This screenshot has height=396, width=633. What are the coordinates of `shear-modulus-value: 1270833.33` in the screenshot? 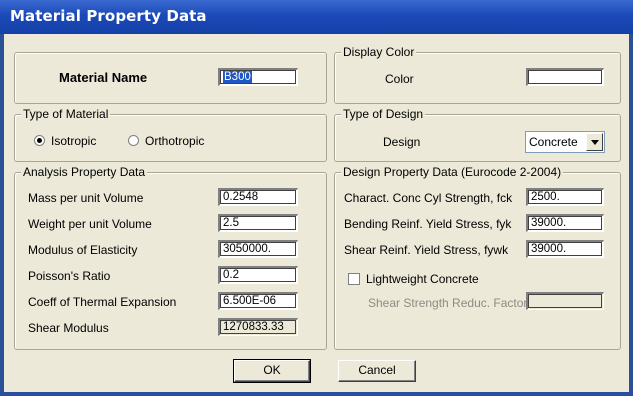 It's located at (253, 327).